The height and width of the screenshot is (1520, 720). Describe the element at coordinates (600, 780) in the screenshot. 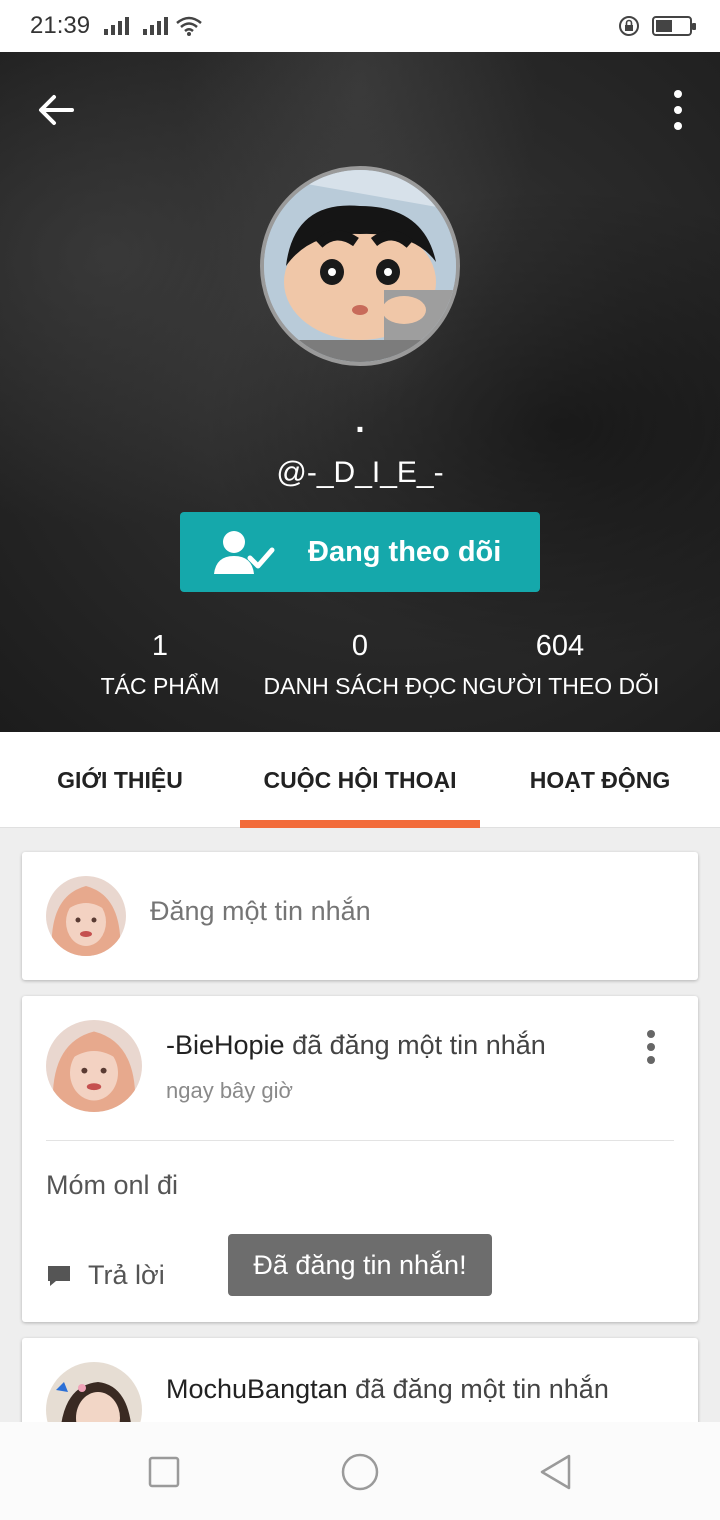

I see `tab-activity: HOẠT ĐỘNG` at that location.